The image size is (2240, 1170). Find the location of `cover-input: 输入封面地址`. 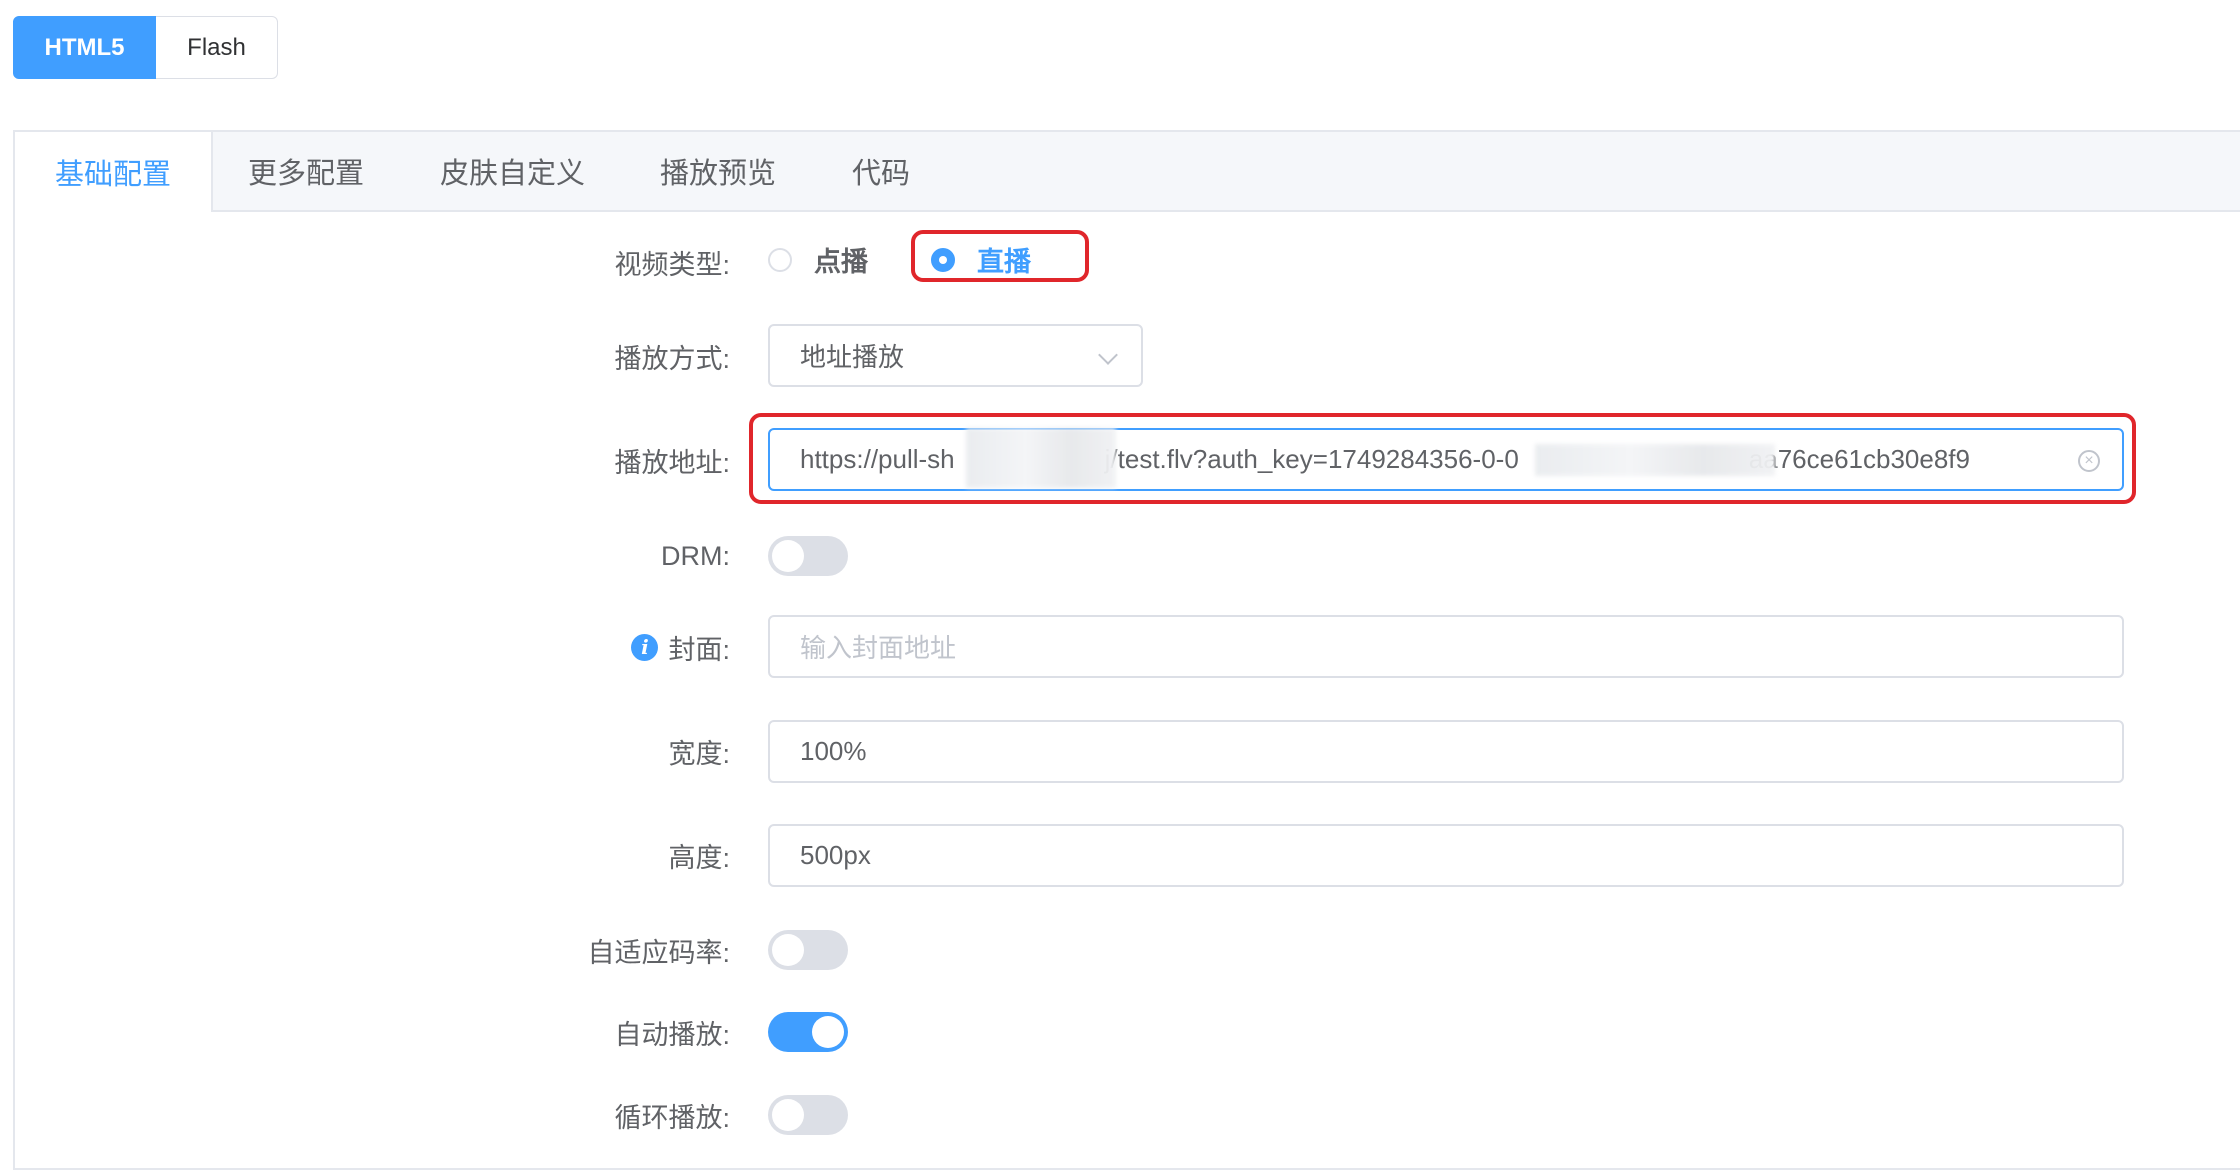

cover-input: 输入封面地址 is located at coordinates (1446, 646).